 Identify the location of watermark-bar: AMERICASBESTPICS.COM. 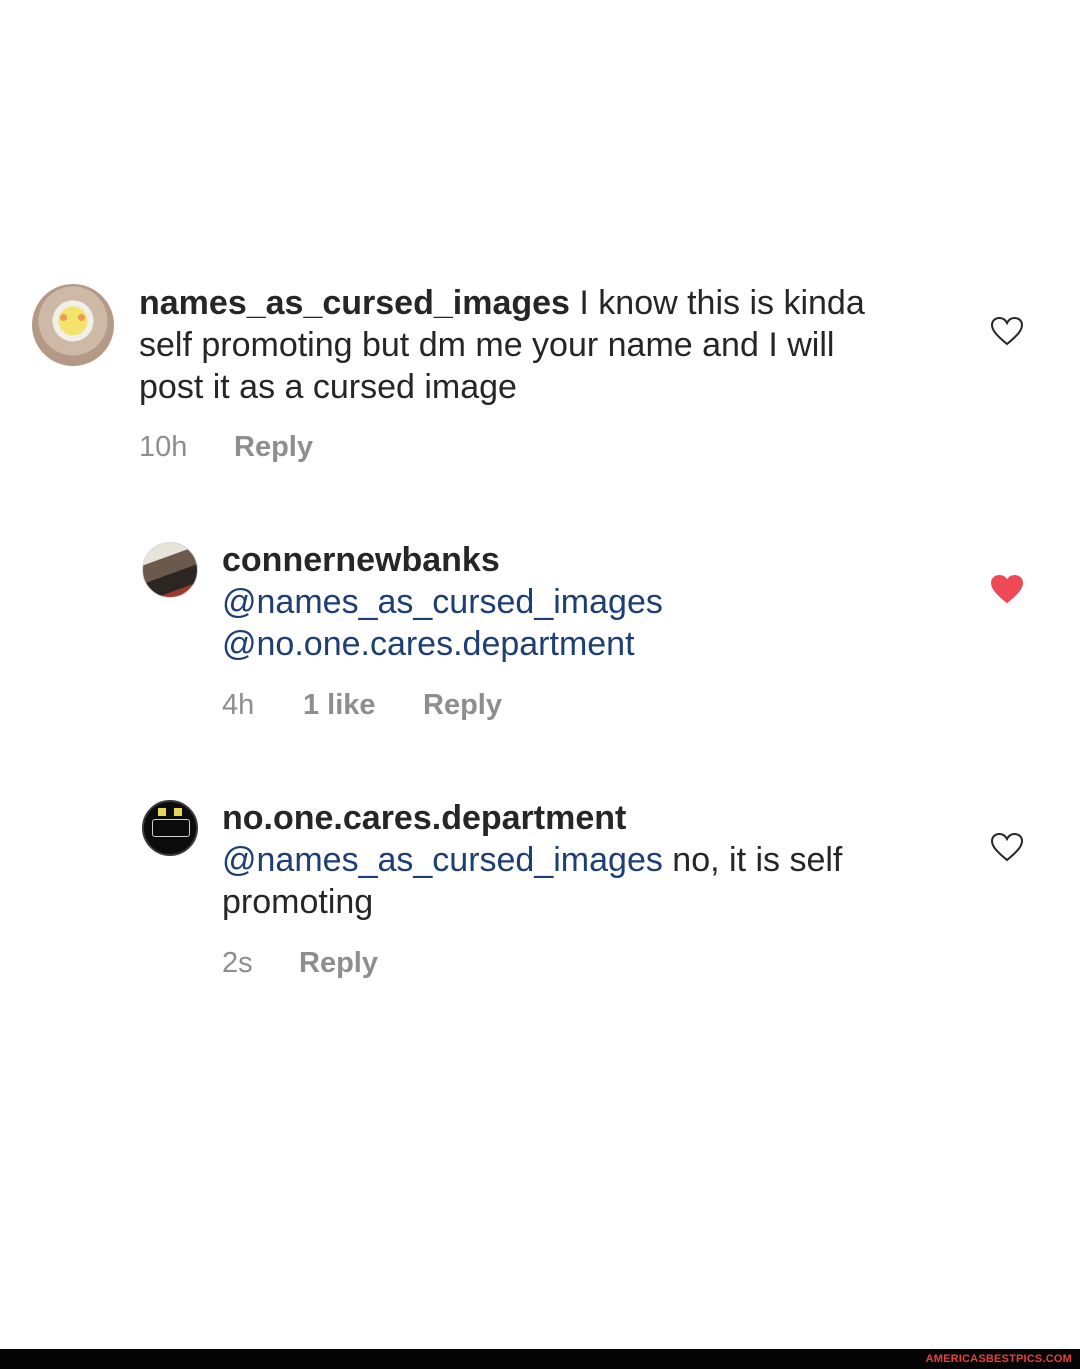
(540, 1359).